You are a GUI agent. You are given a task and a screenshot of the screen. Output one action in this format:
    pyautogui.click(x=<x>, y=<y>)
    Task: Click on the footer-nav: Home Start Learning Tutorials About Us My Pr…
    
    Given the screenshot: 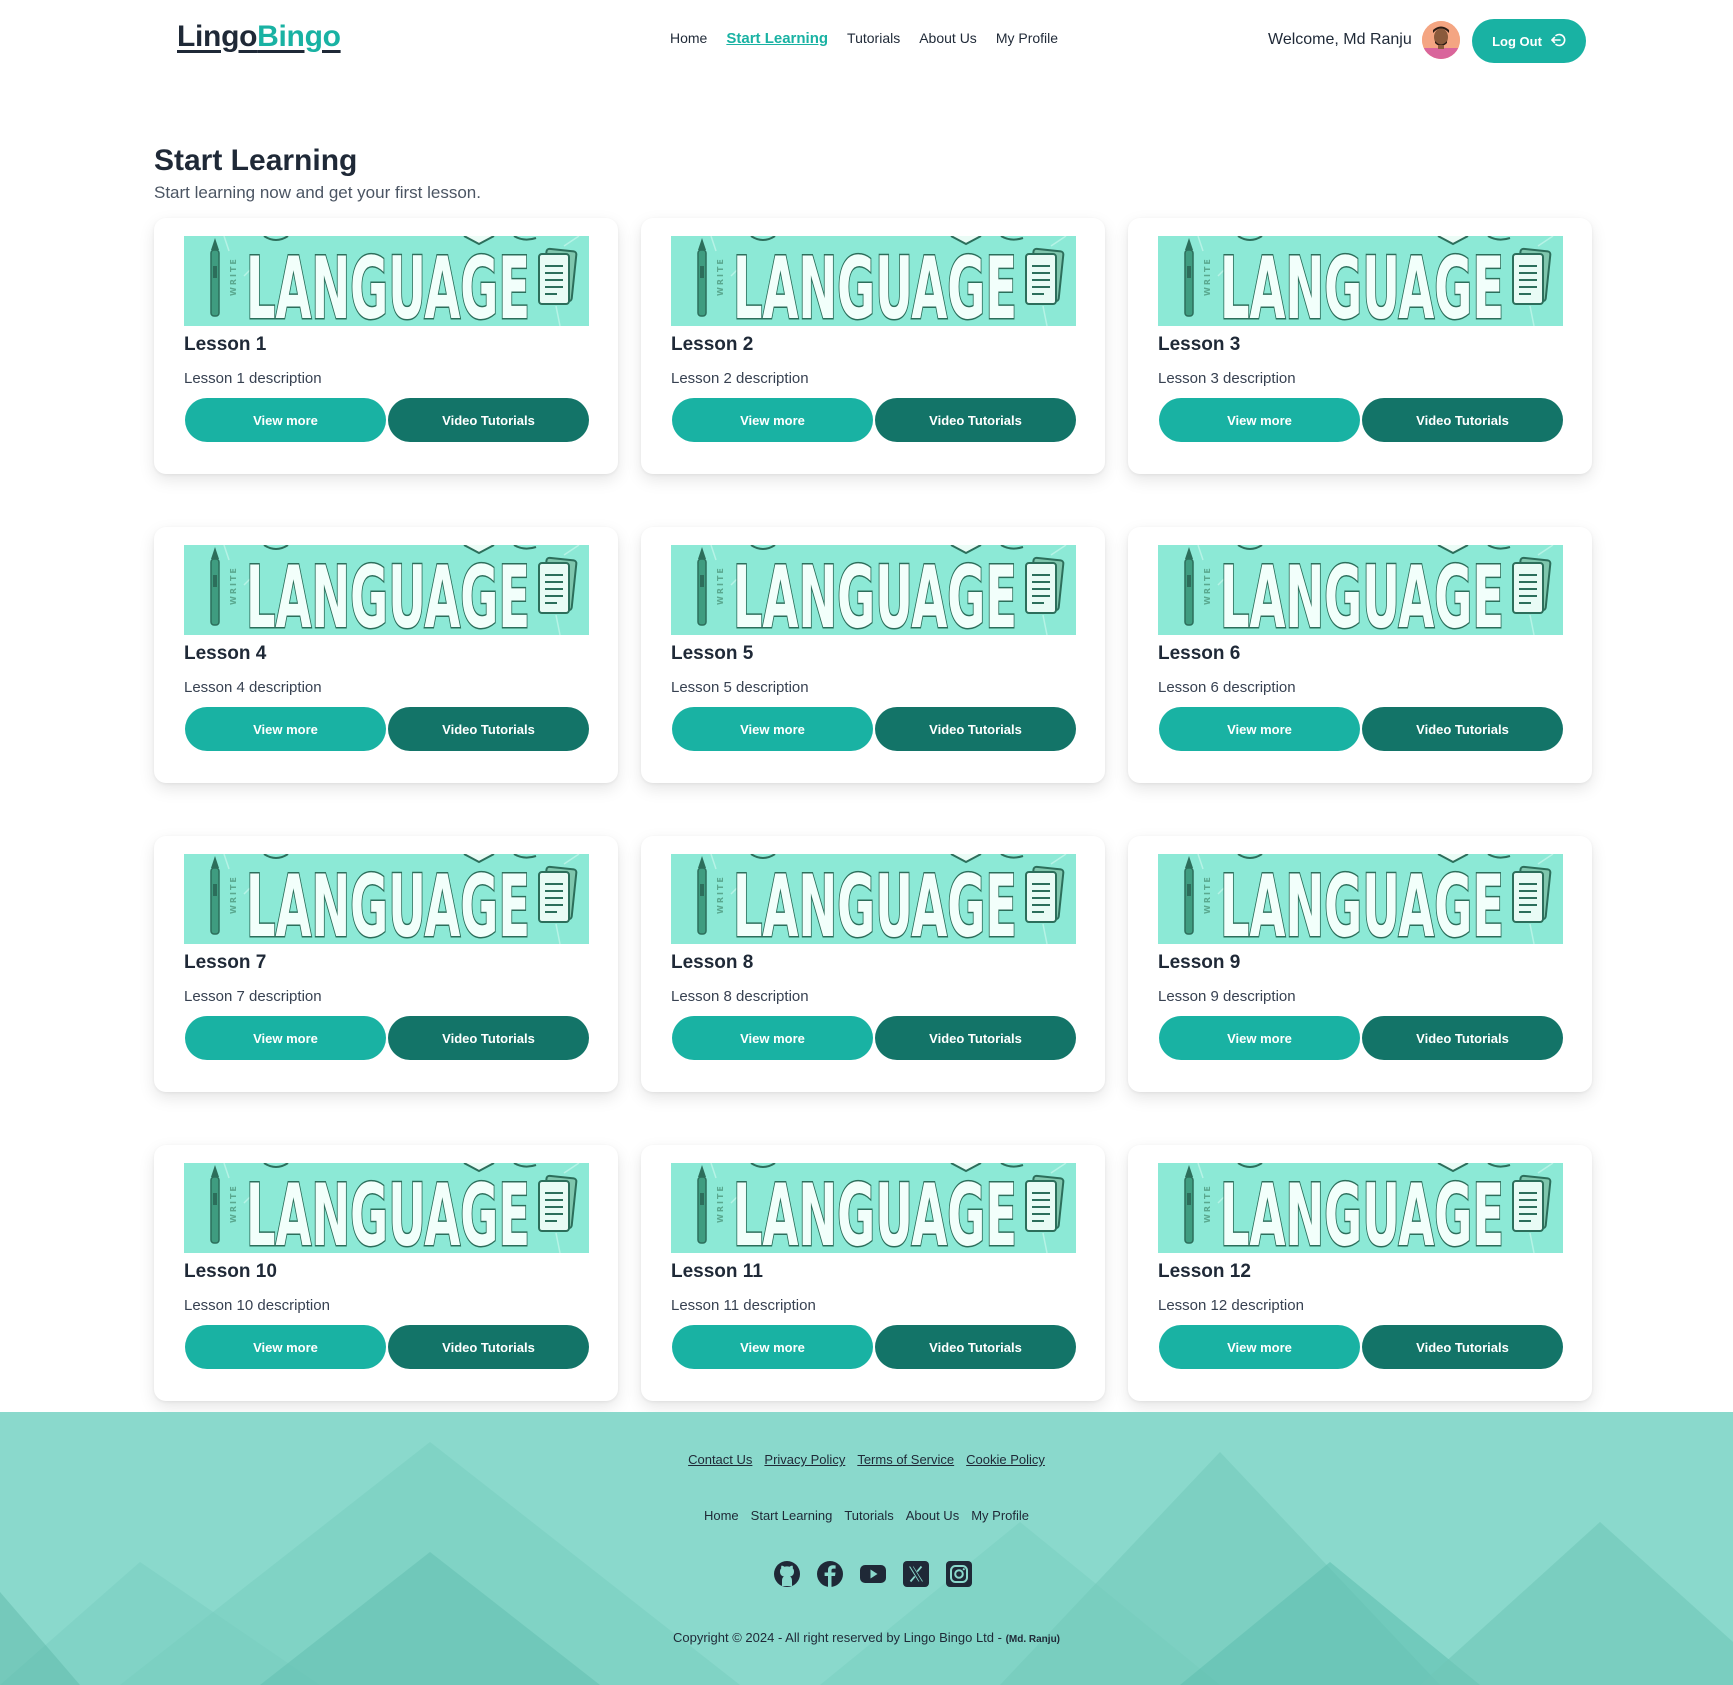 What is the action you would take?
    pyautogui.click(x=866, y=1515)
    